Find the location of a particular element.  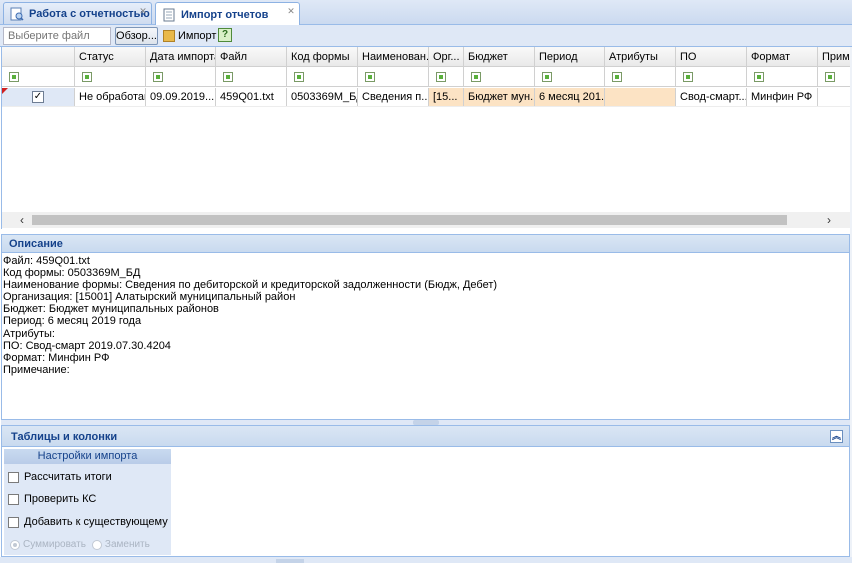

column-header-attributes: Атрибуты is located at coordinates (640, 56).